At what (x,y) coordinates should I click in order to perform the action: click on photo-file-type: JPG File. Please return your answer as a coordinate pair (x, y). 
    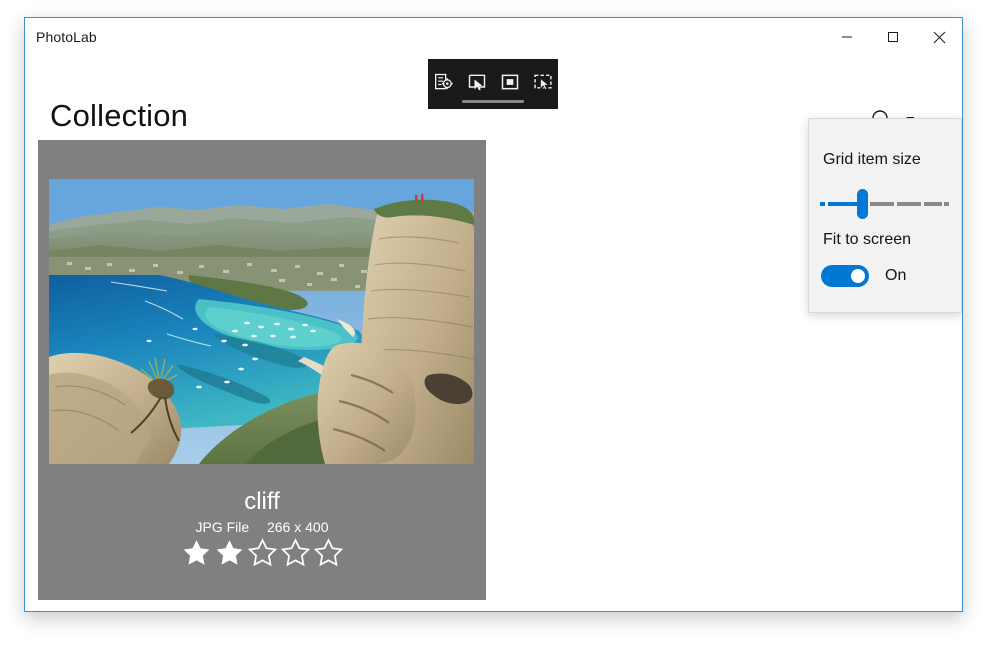
    Looking at the image, I should click on (222, 526).